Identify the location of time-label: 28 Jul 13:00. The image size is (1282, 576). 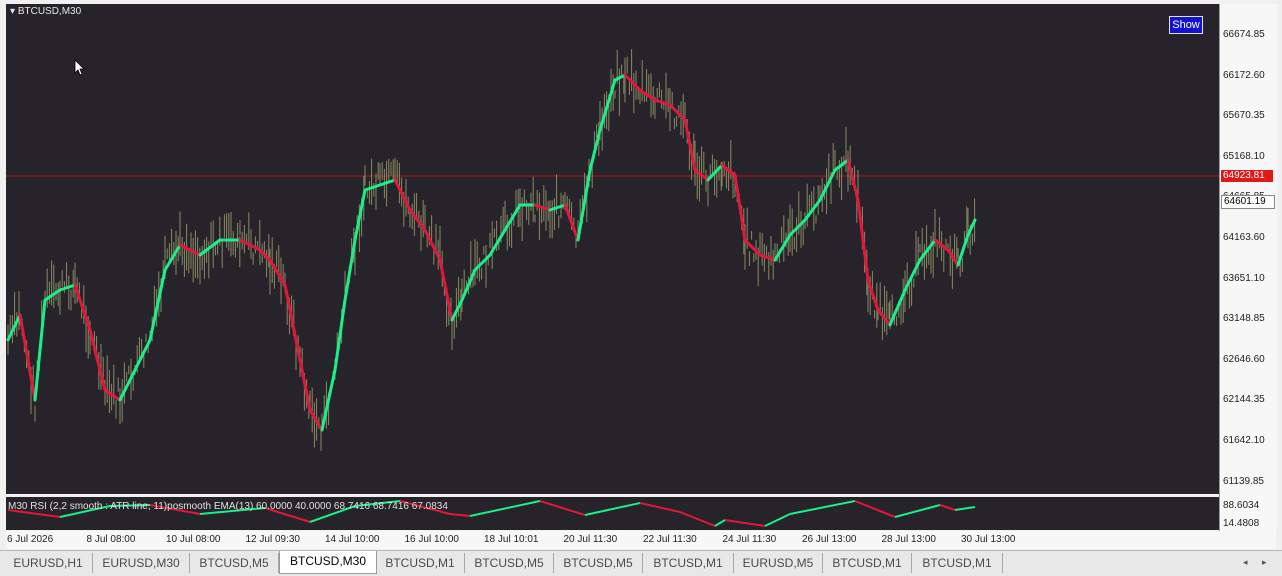
(909, 539).